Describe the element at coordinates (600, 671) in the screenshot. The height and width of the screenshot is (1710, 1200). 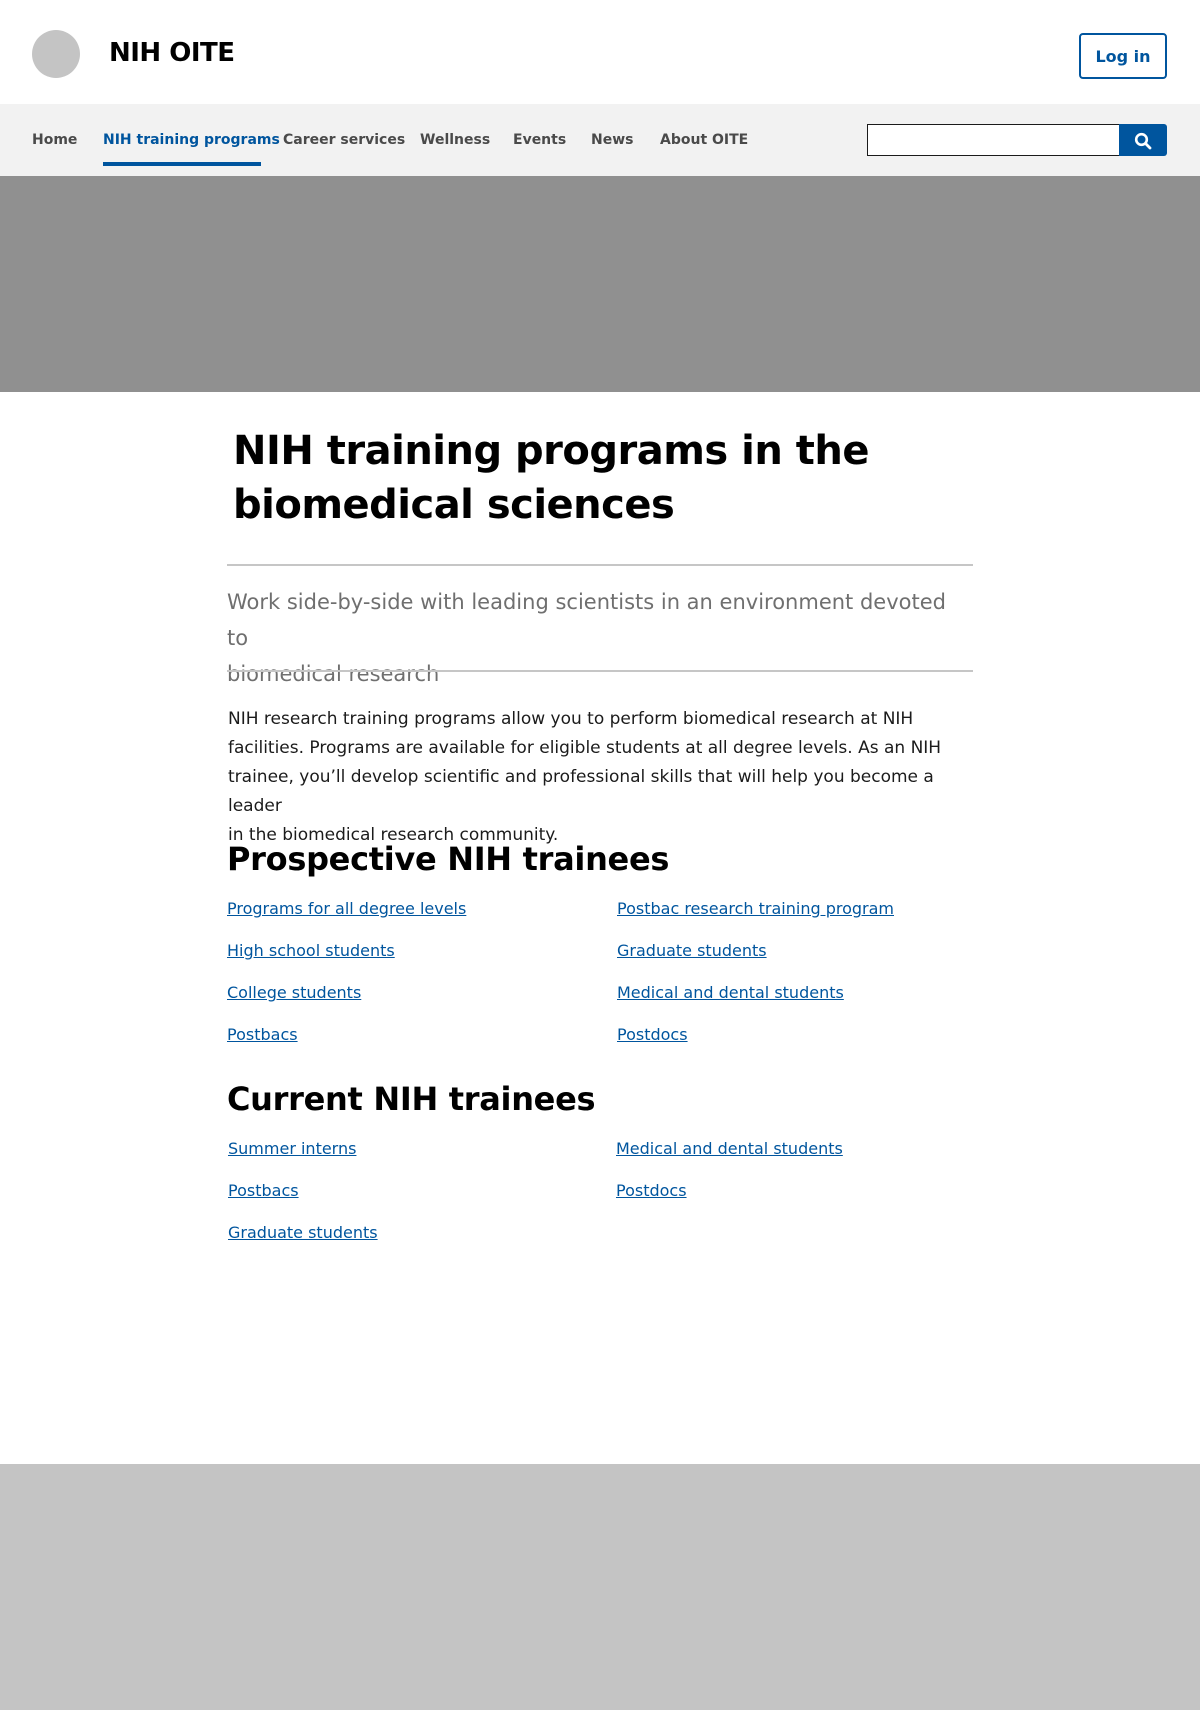
I see `lede-bottom-divider` at that location.